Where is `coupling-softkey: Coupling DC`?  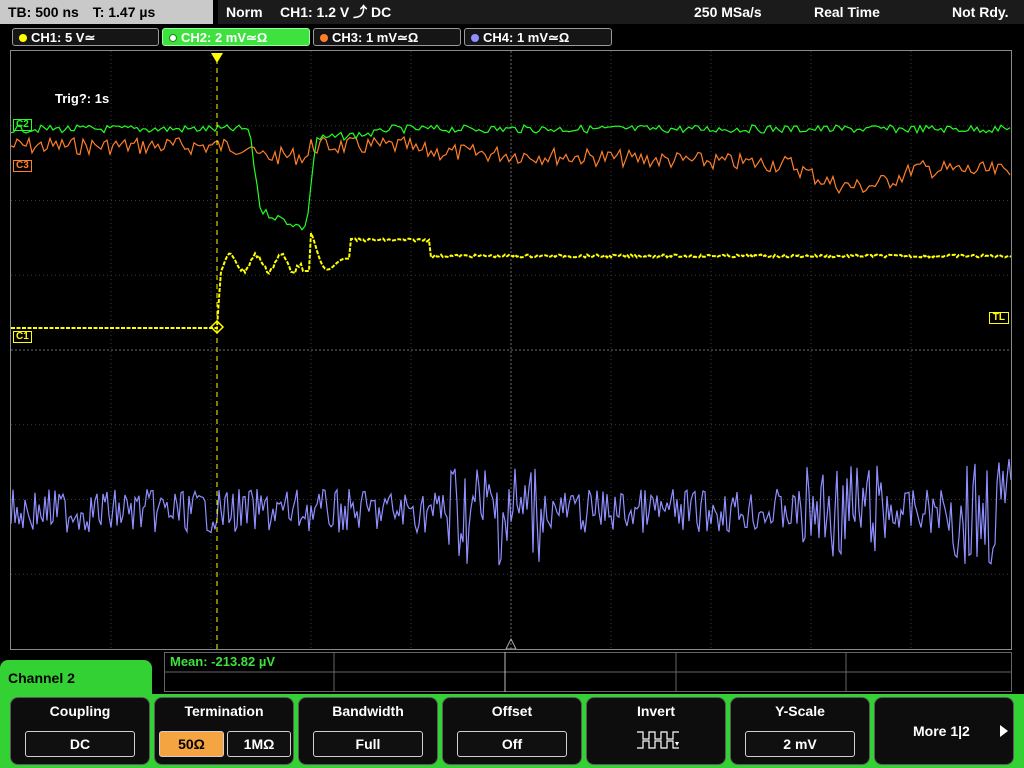
coupling-softkey: Coupling DC is located at coordinates (80, 731).